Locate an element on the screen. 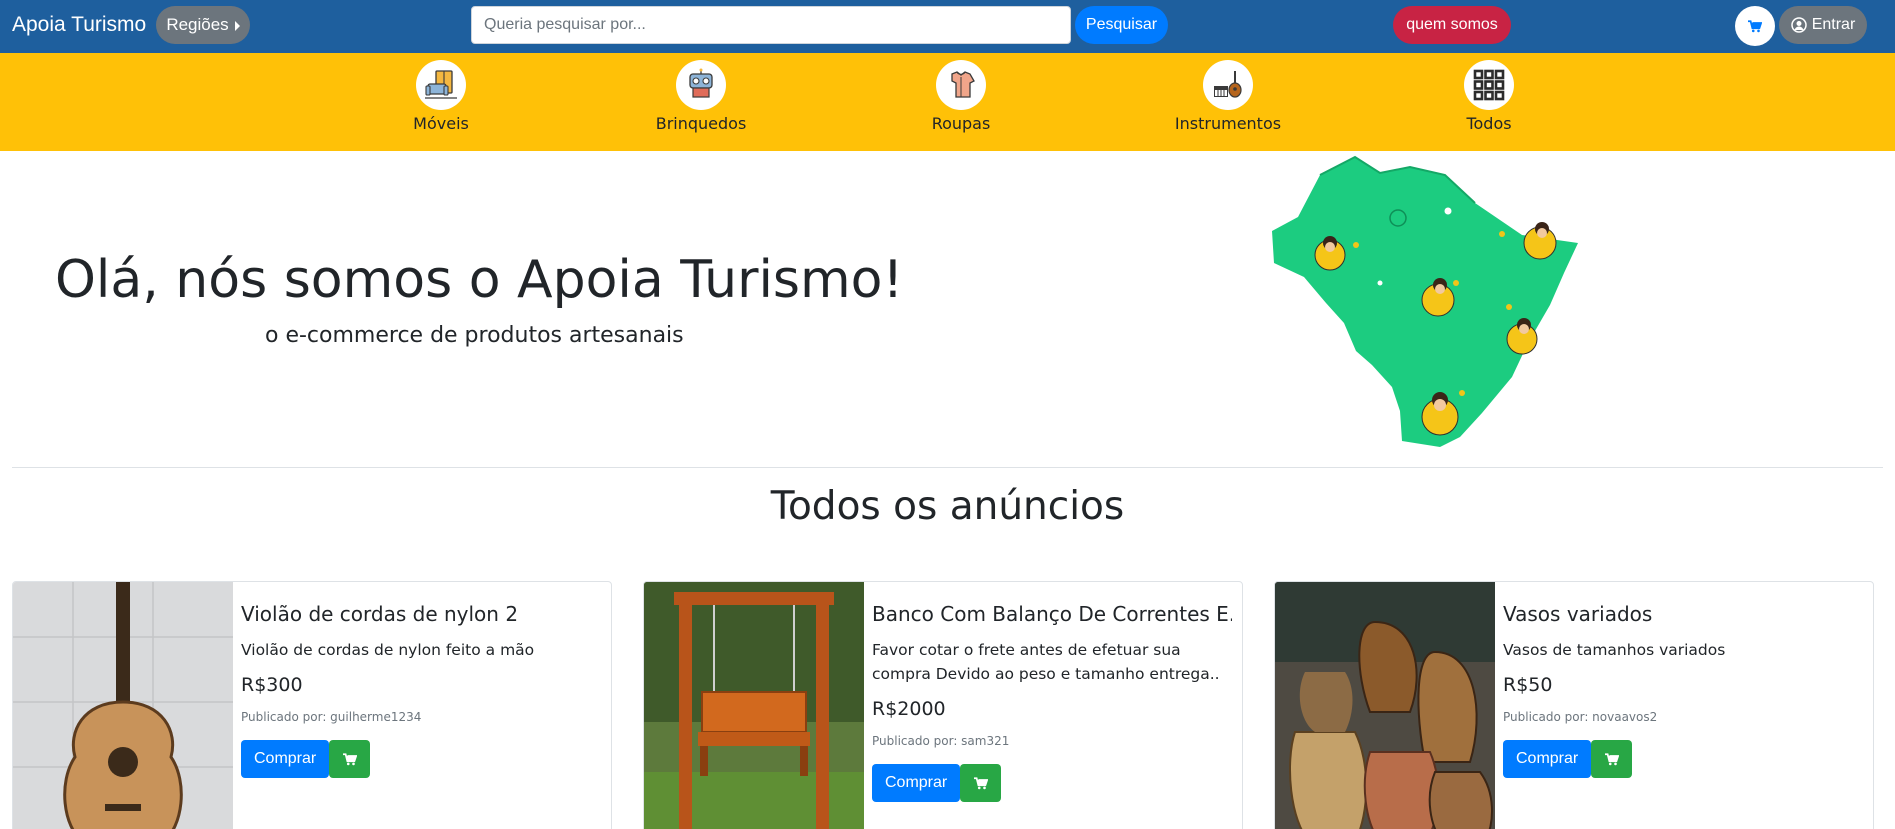  category-label: Móveis is located at coordinates (441, 123).